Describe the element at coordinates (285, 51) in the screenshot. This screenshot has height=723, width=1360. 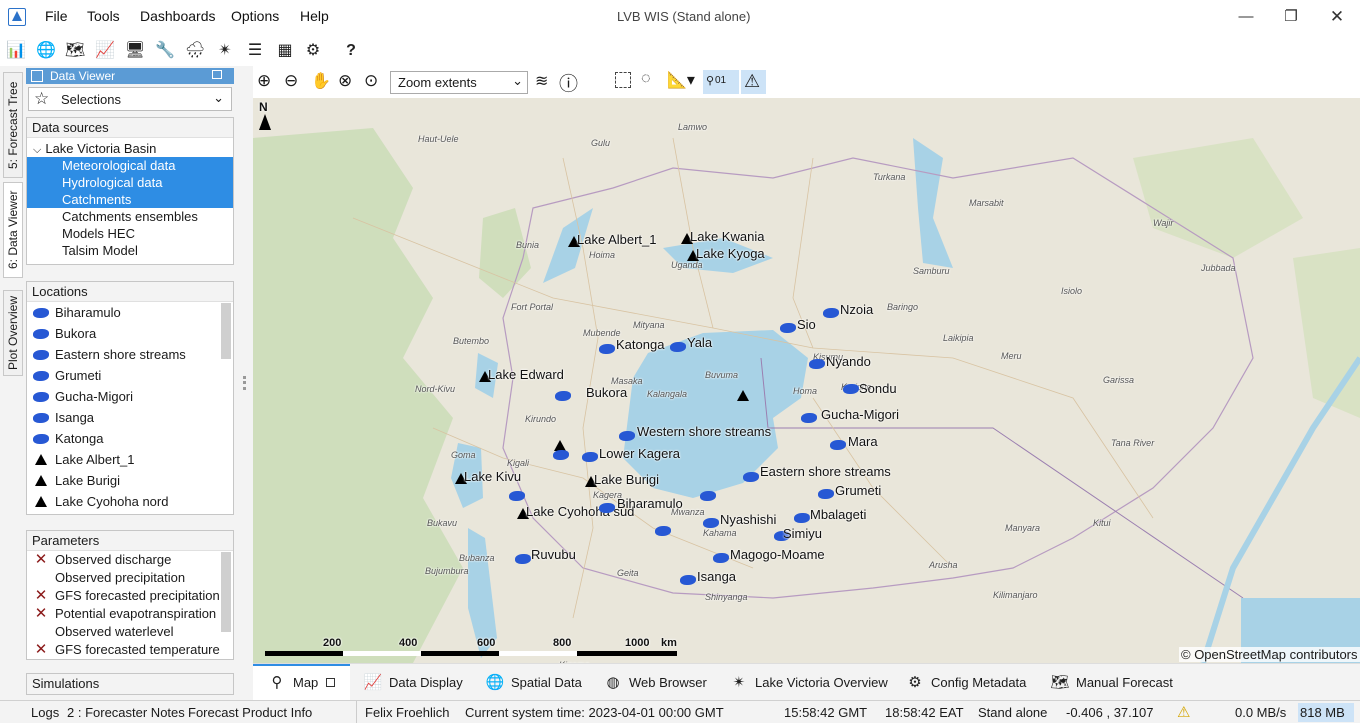
I see `table-icon: ▦` at that location.